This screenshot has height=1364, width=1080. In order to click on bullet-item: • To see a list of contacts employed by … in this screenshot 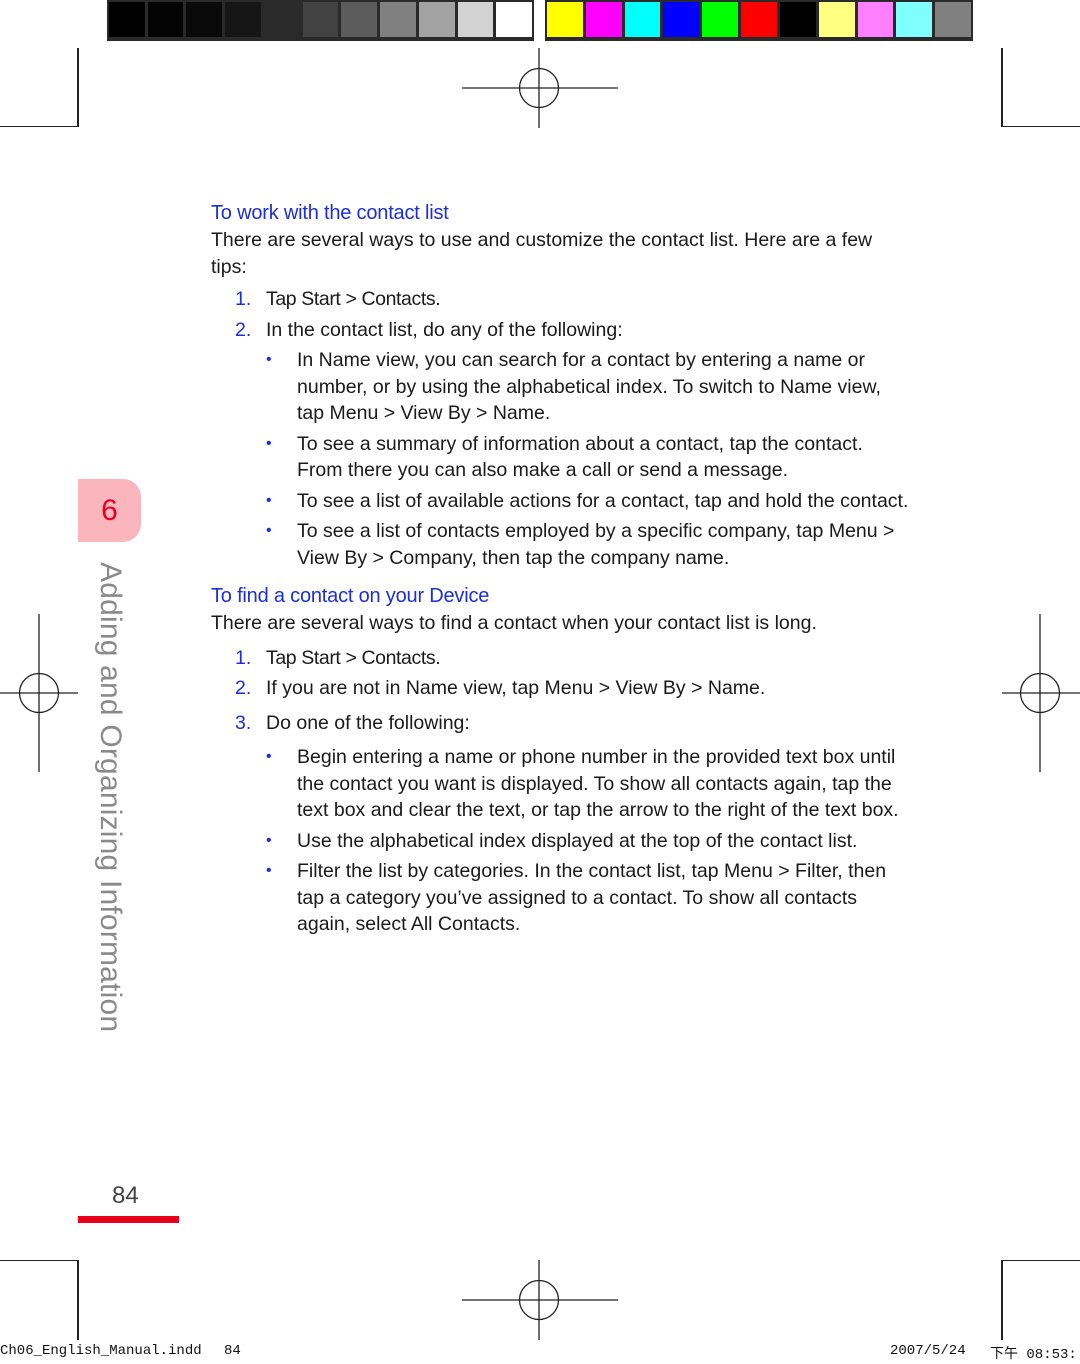, I will do `click(561, 544)`.